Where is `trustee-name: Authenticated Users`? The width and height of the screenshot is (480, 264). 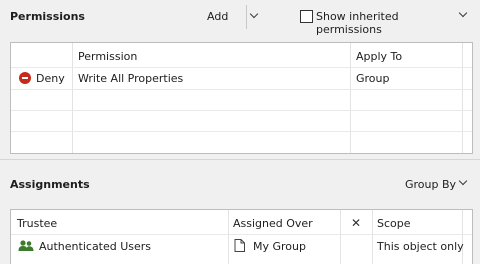
trustee-name: Authenticated Users is located at coordinates (95, 246).